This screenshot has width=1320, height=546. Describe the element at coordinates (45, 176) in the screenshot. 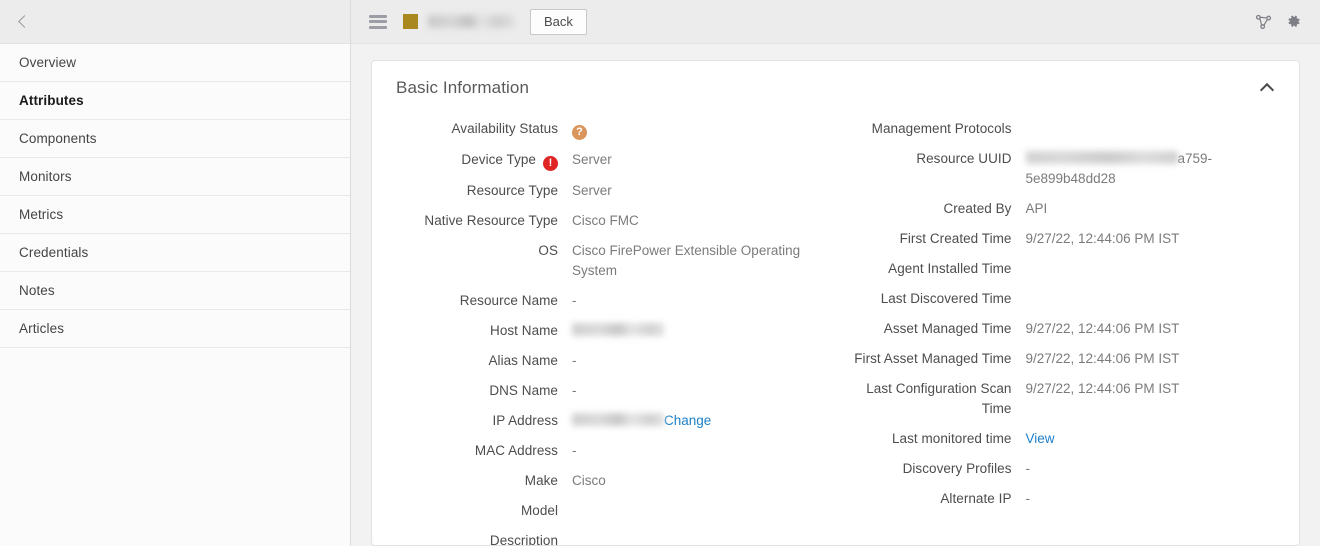

I see `sidebar-item-label: Monitors` at that location.